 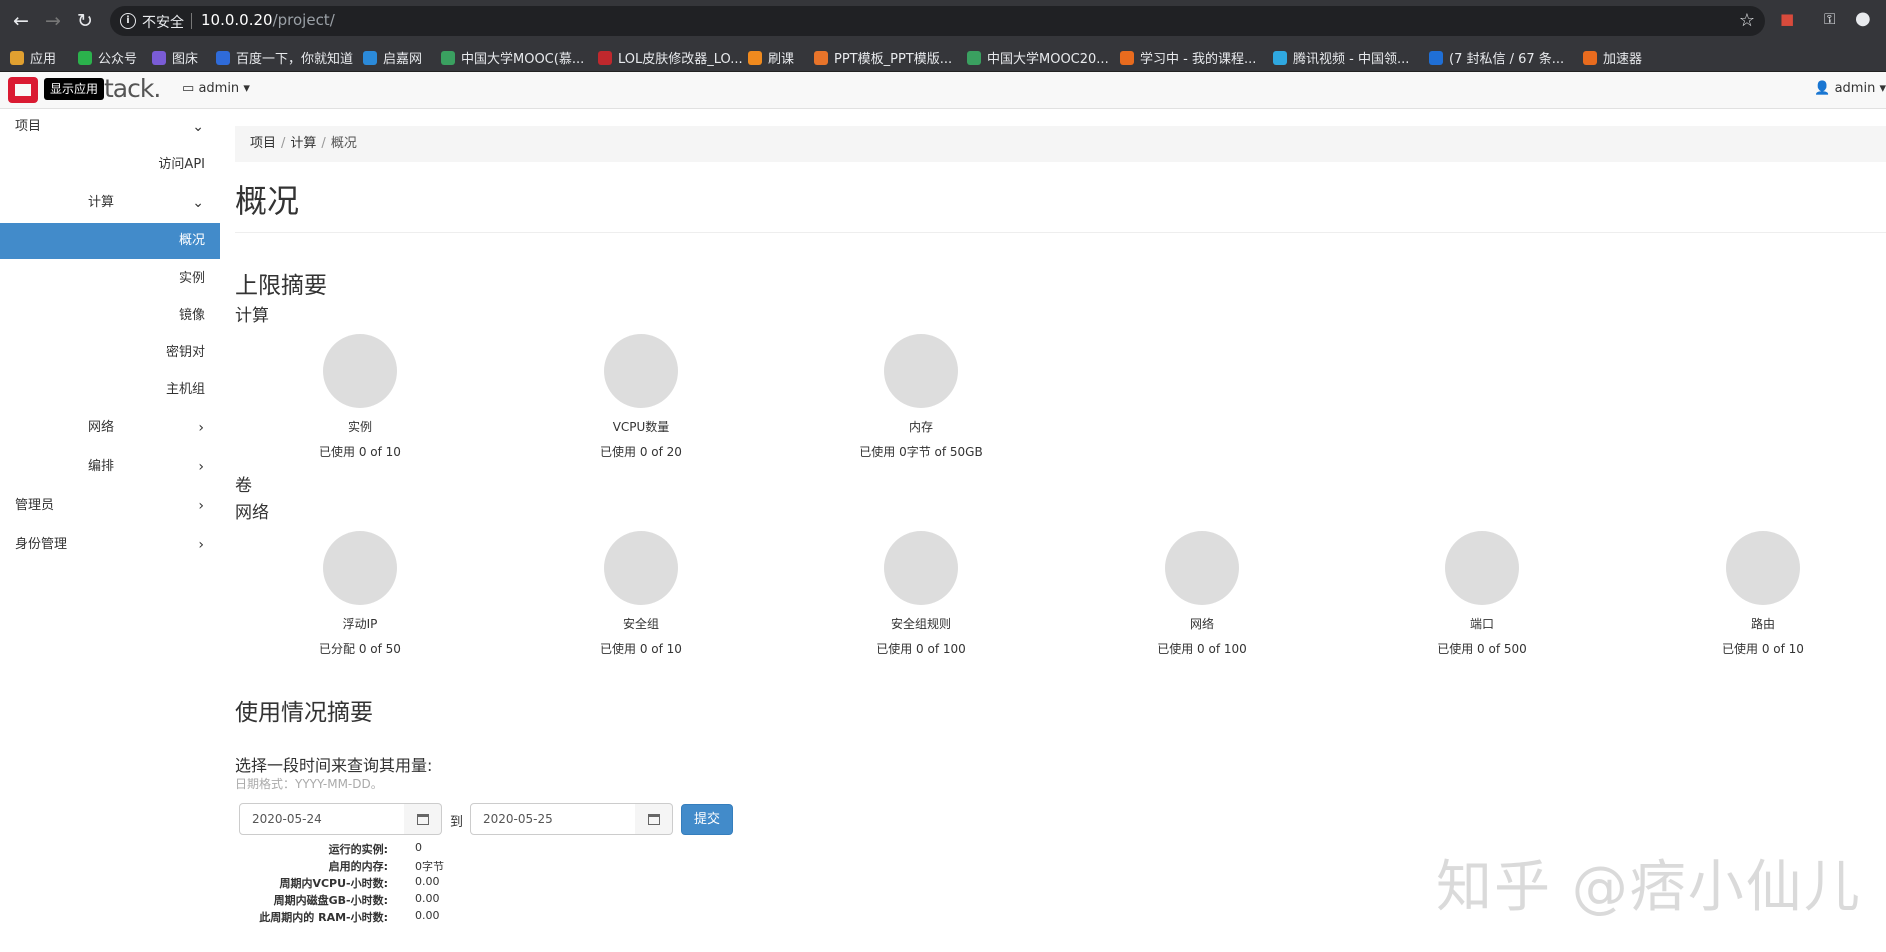 I want to click on date-format-hint: 日期格式：YYYY-MM-DD。, so click(x=309, y=784).